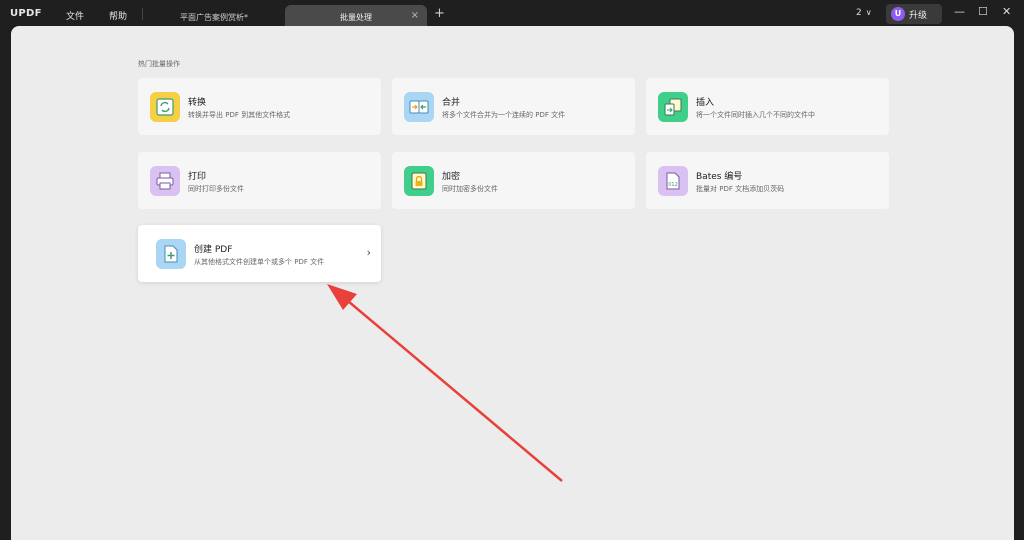 This screenshot has width=1024, height=540. What do you see at coordinates (419, 181) in the screenshot?
I see `lock-icon` at bounding box center [419, 181].